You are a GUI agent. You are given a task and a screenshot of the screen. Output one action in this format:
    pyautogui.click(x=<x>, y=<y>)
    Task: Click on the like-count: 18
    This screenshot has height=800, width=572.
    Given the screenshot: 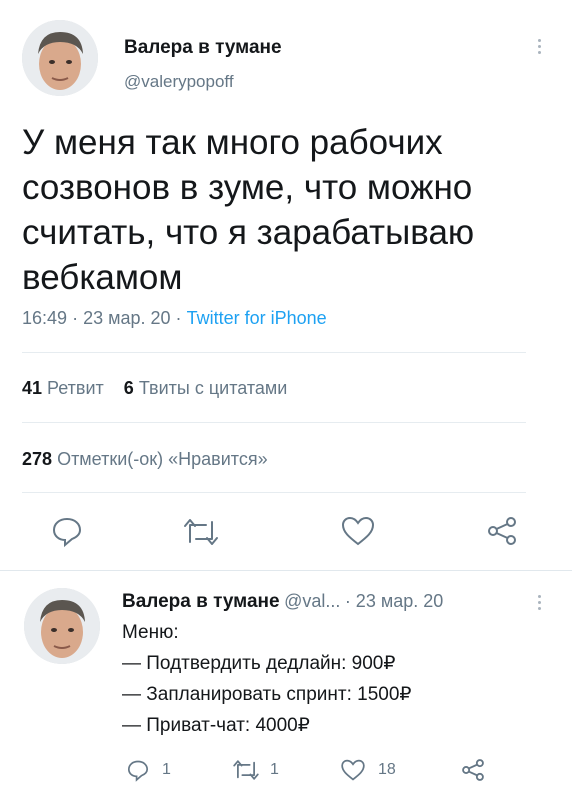 What is the action you would take?
    pyautogui.click(x=387, y=769)
    